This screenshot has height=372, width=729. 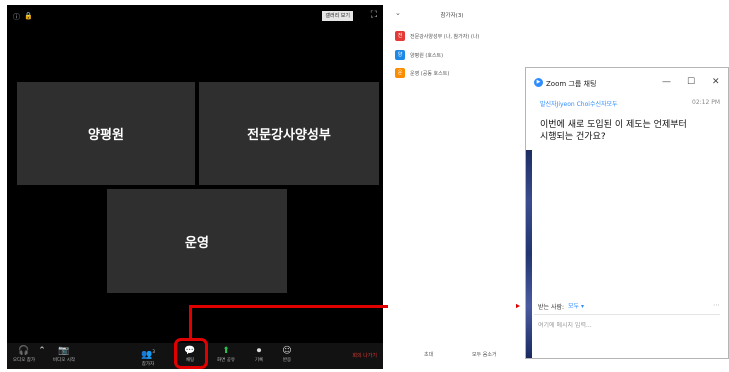 I want to click on video-tile: 양평원, so click(x=106, y=133).